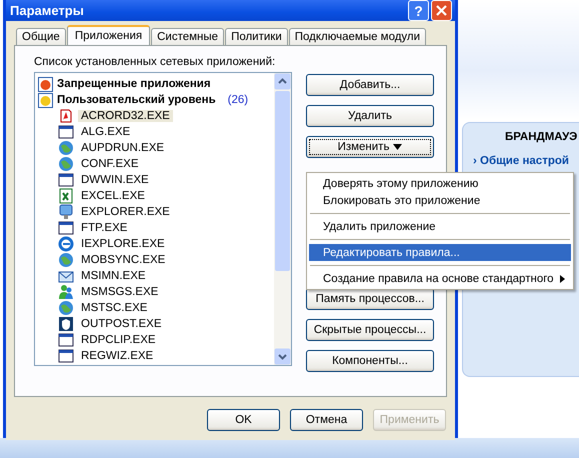 The width and height of the screenshot is (579, 458). What do you see at coordinates (66, 196) in the screenshot?
I see `spreadsheet-icon` at bounding box center [66, 196].